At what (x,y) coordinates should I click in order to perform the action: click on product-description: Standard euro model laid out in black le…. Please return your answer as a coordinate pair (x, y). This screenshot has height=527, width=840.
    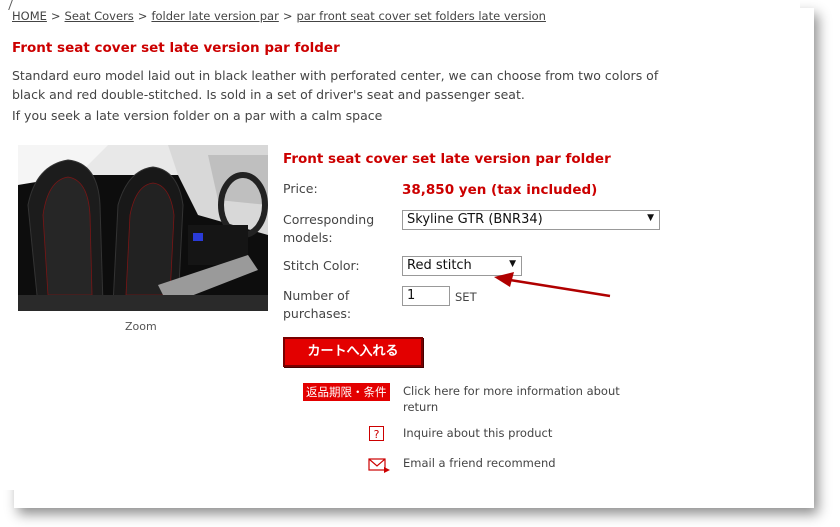
    Looking at the image, I should click on (335, 85).